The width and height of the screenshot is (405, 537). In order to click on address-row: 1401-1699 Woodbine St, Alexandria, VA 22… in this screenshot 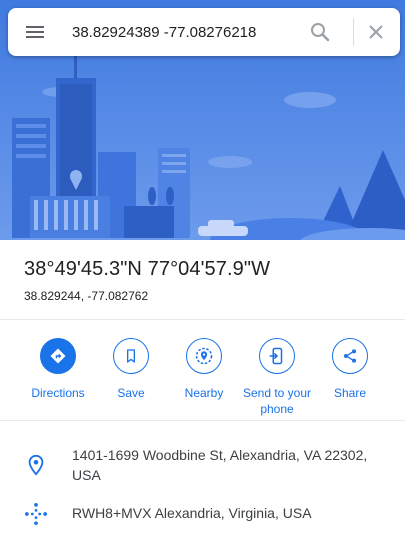, I will do `click(202, 464)`.